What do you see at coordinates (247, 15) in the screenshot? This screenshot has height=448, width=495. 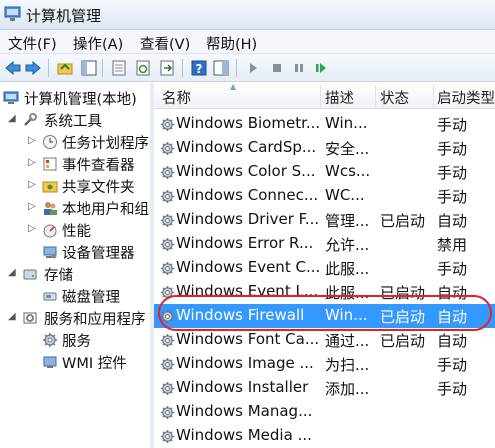 I see `title-bar: 计算机管理` at bounding box center [247, 15].